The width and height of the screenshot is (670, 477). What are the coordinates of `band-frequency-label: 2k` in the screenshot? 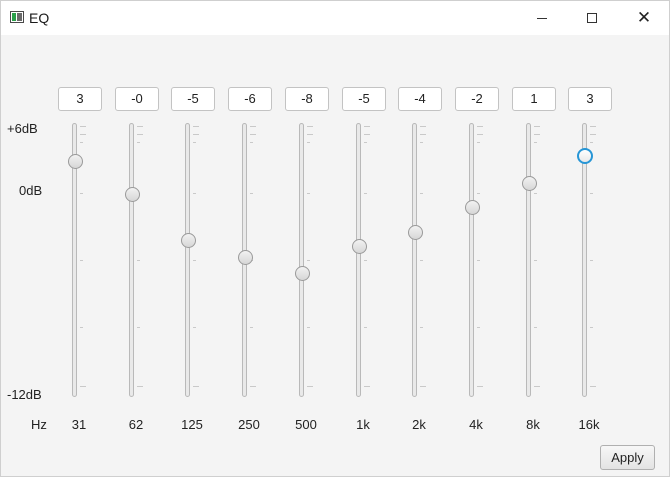 It's located at (419, 424).